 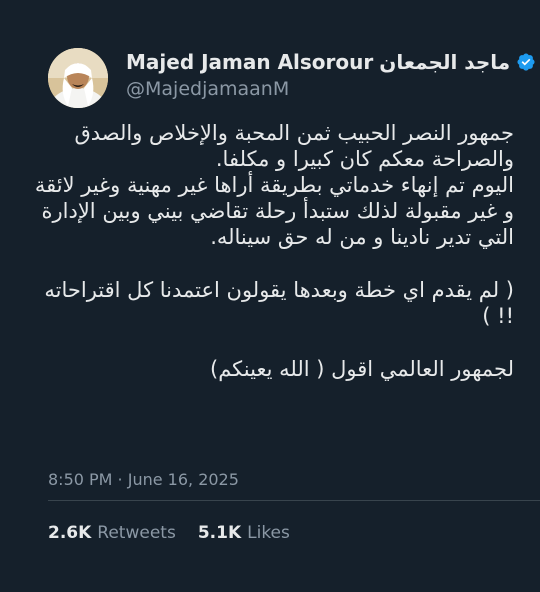 What do you see at coordinates (219, 533) in the screenshot?
I see `likes-count: 5.1K` at bounding box center [219, 533].